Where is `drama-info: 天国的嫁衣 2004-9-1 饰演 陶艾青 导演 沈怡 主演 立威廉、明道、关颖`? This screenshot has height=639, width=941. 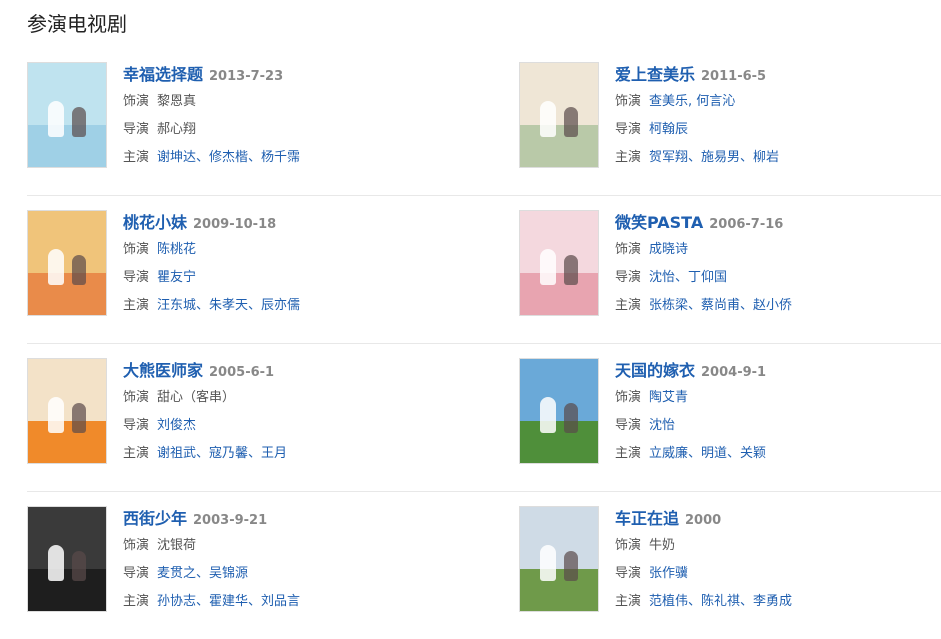 drama-info: 天国的嫁衣 2004-9-1 饰演 陶艾青 导演 沈怡 主演 立威廉、明道、关颖 is located at coordinates (690, 413).